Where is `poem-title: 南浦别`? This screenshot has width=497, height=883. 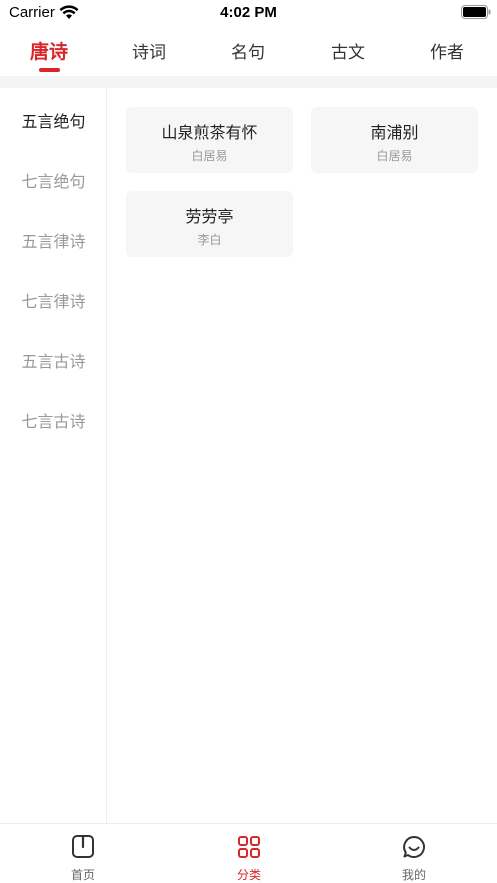
poem-title: 南浦别 is located at coordinates (394, 132).